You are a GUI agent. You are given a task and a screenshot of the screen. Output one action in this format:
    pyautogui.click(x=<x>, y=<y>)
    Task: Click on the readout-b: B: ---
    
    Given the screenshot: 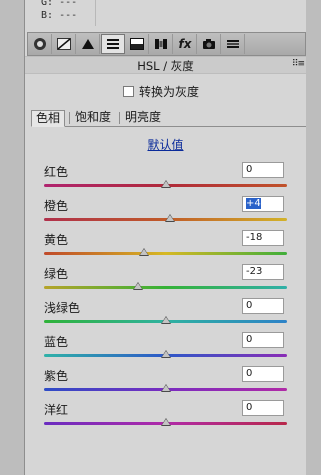 What is the action you would take?
    pyautogui.click(x=60, y=16)
    